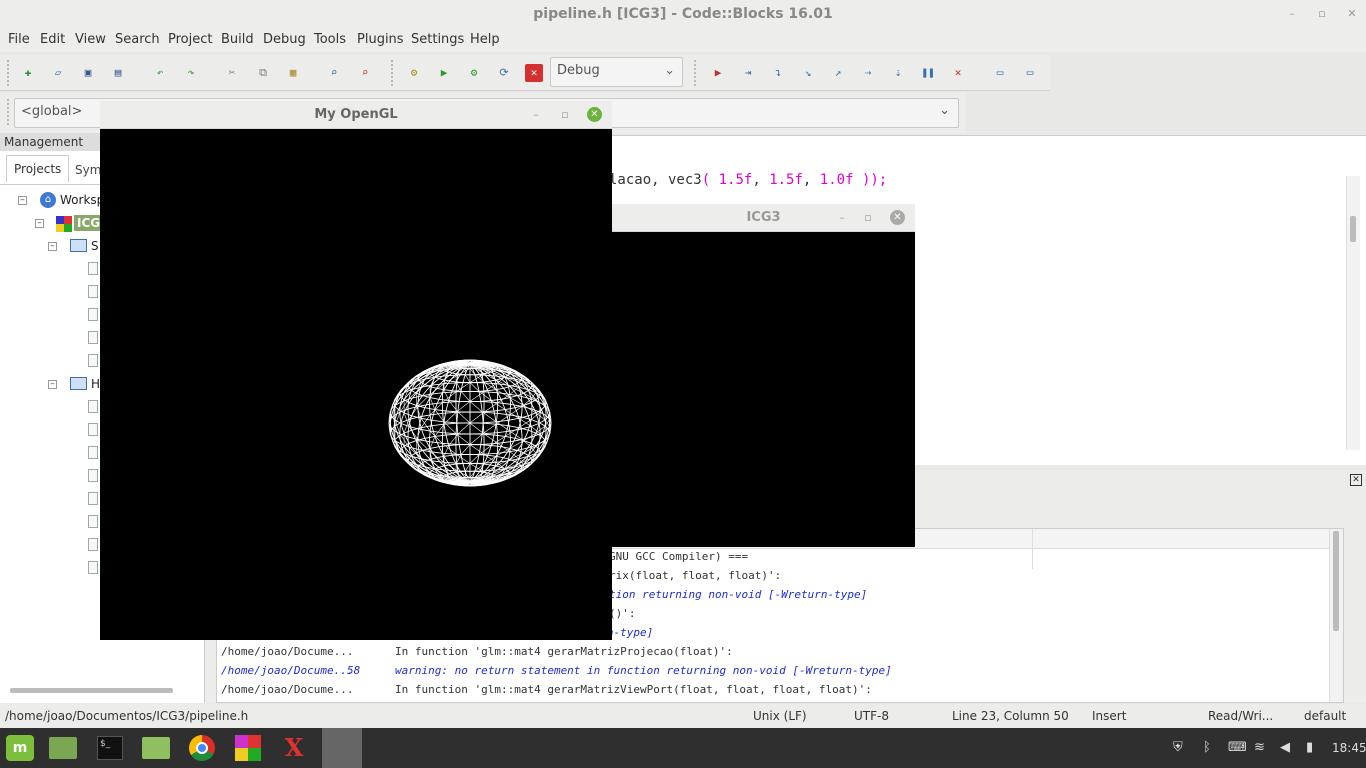 The width and height of the screenshot is (1366, 768). What do you see at coordinates (356, 115) in the screenshot?
I see `opengl-title-bar: My OpenGL – ▫ ✕` at bounding box center [356, 115].